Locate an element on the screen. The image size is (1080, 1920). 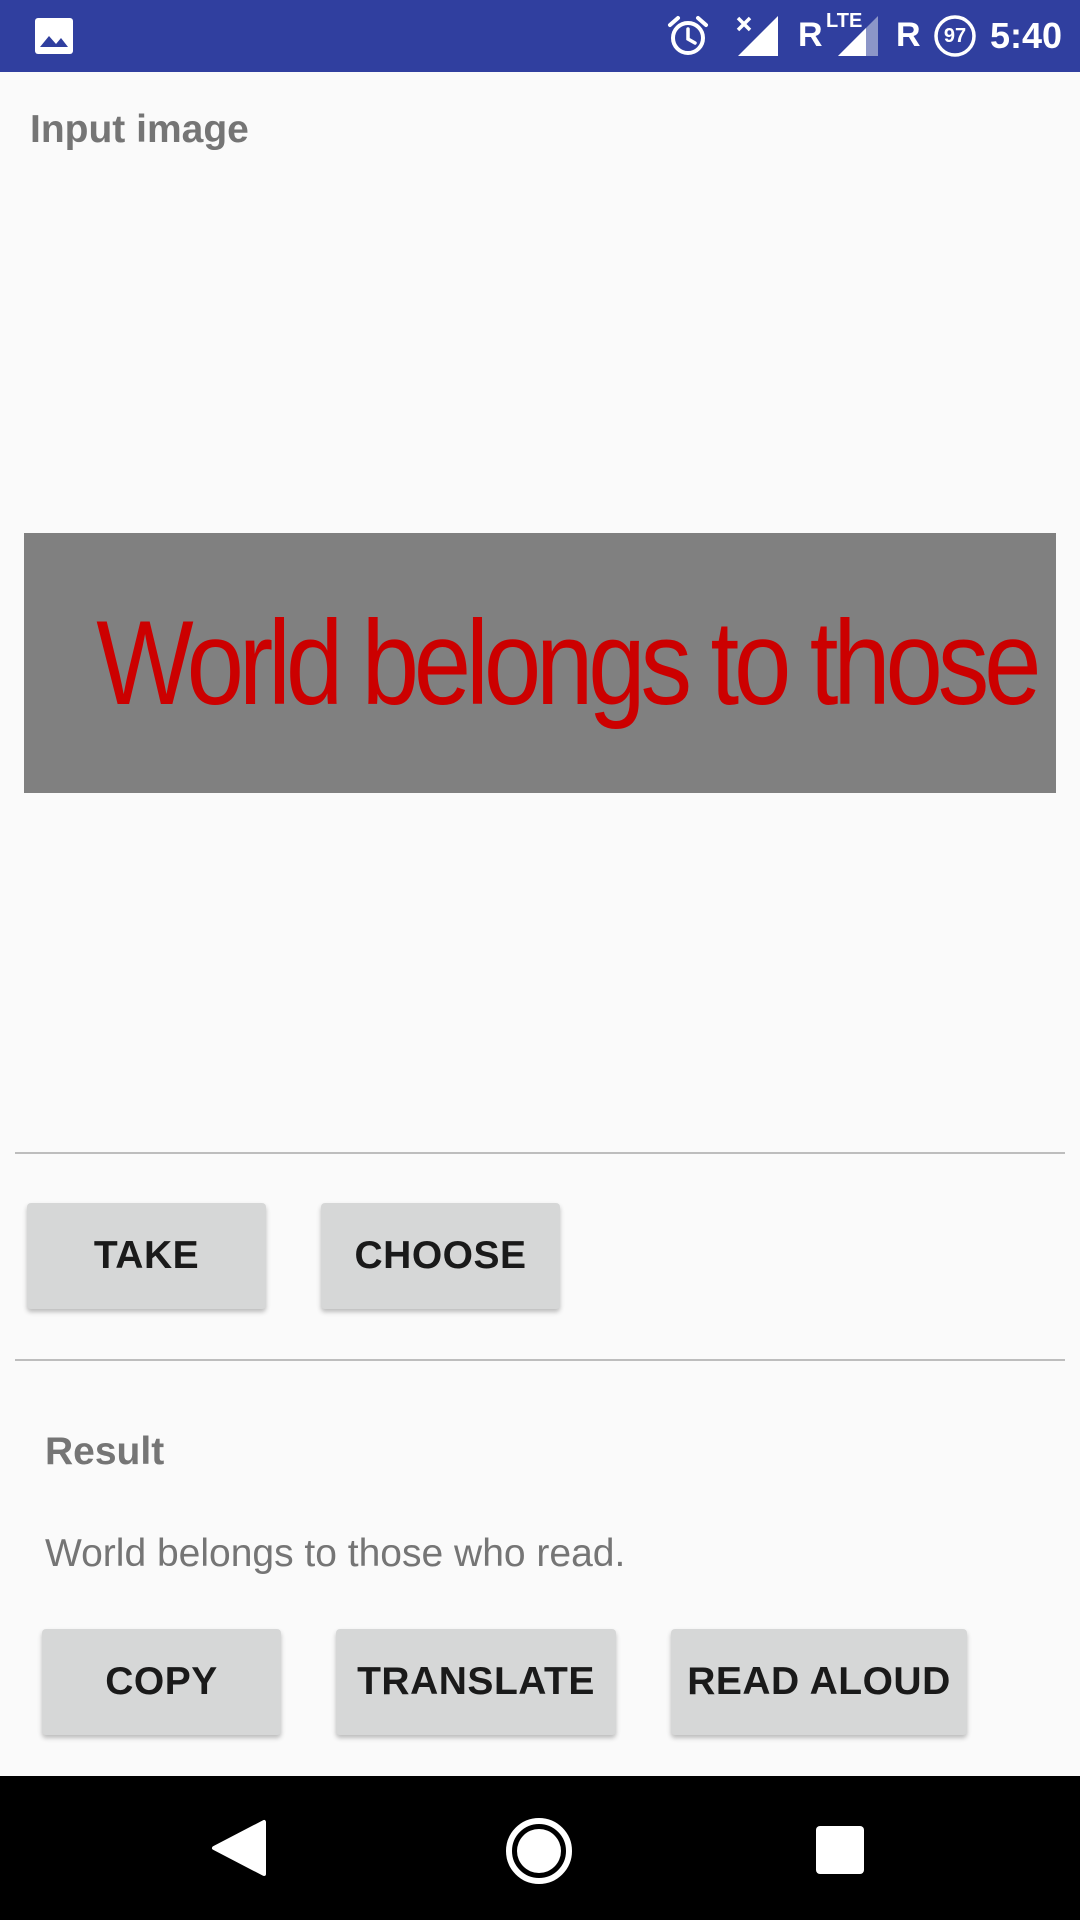
navigation-bar is located at coordinates (540, 1848).